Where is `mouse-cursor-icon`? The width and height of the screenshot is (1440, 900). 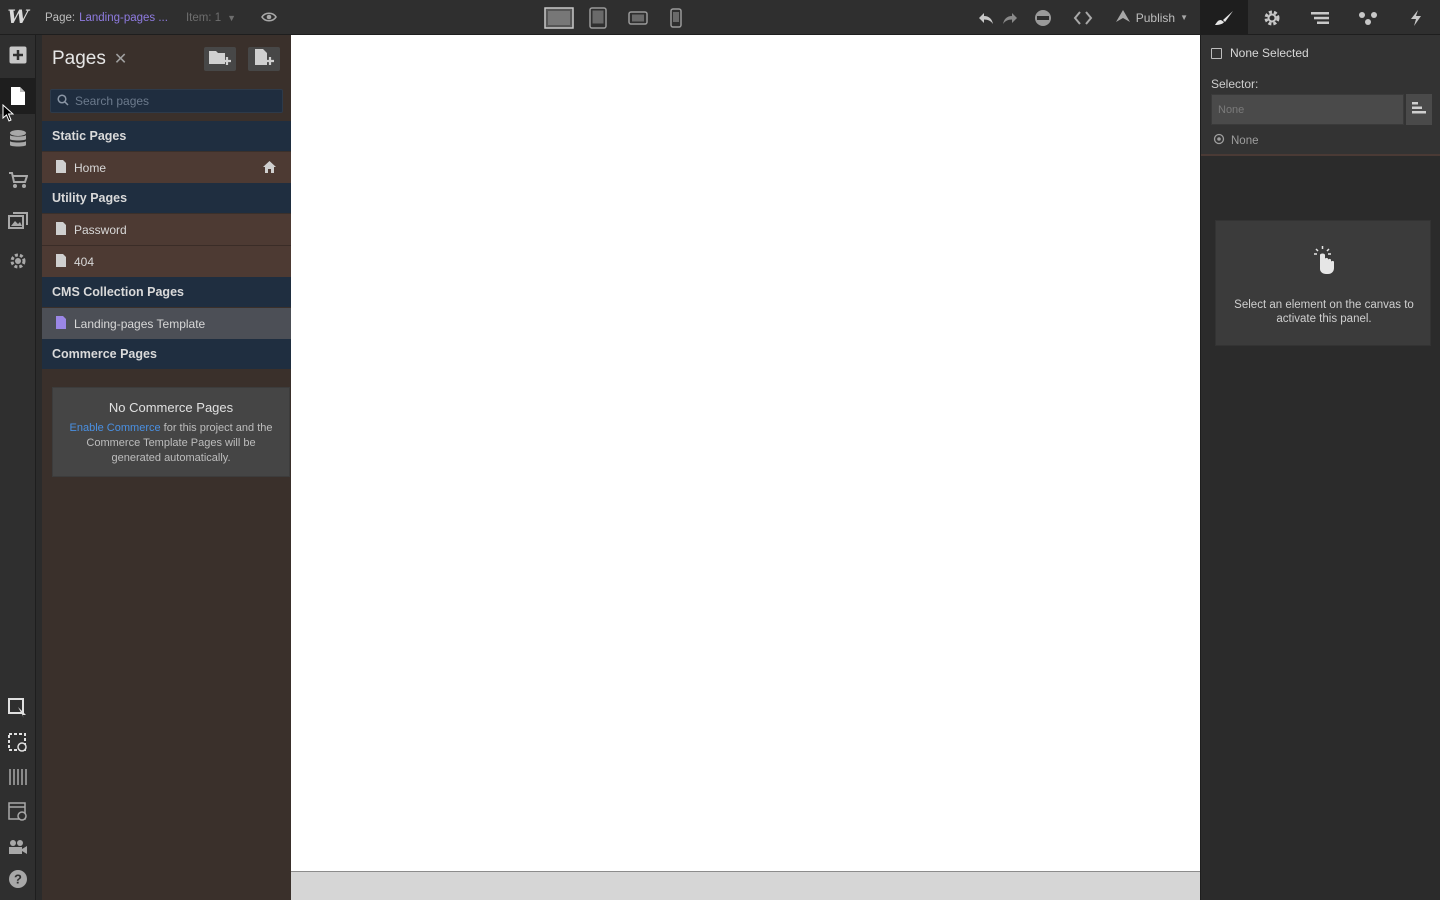 mouse-cursor-icon is located at coordinates (8, 114).